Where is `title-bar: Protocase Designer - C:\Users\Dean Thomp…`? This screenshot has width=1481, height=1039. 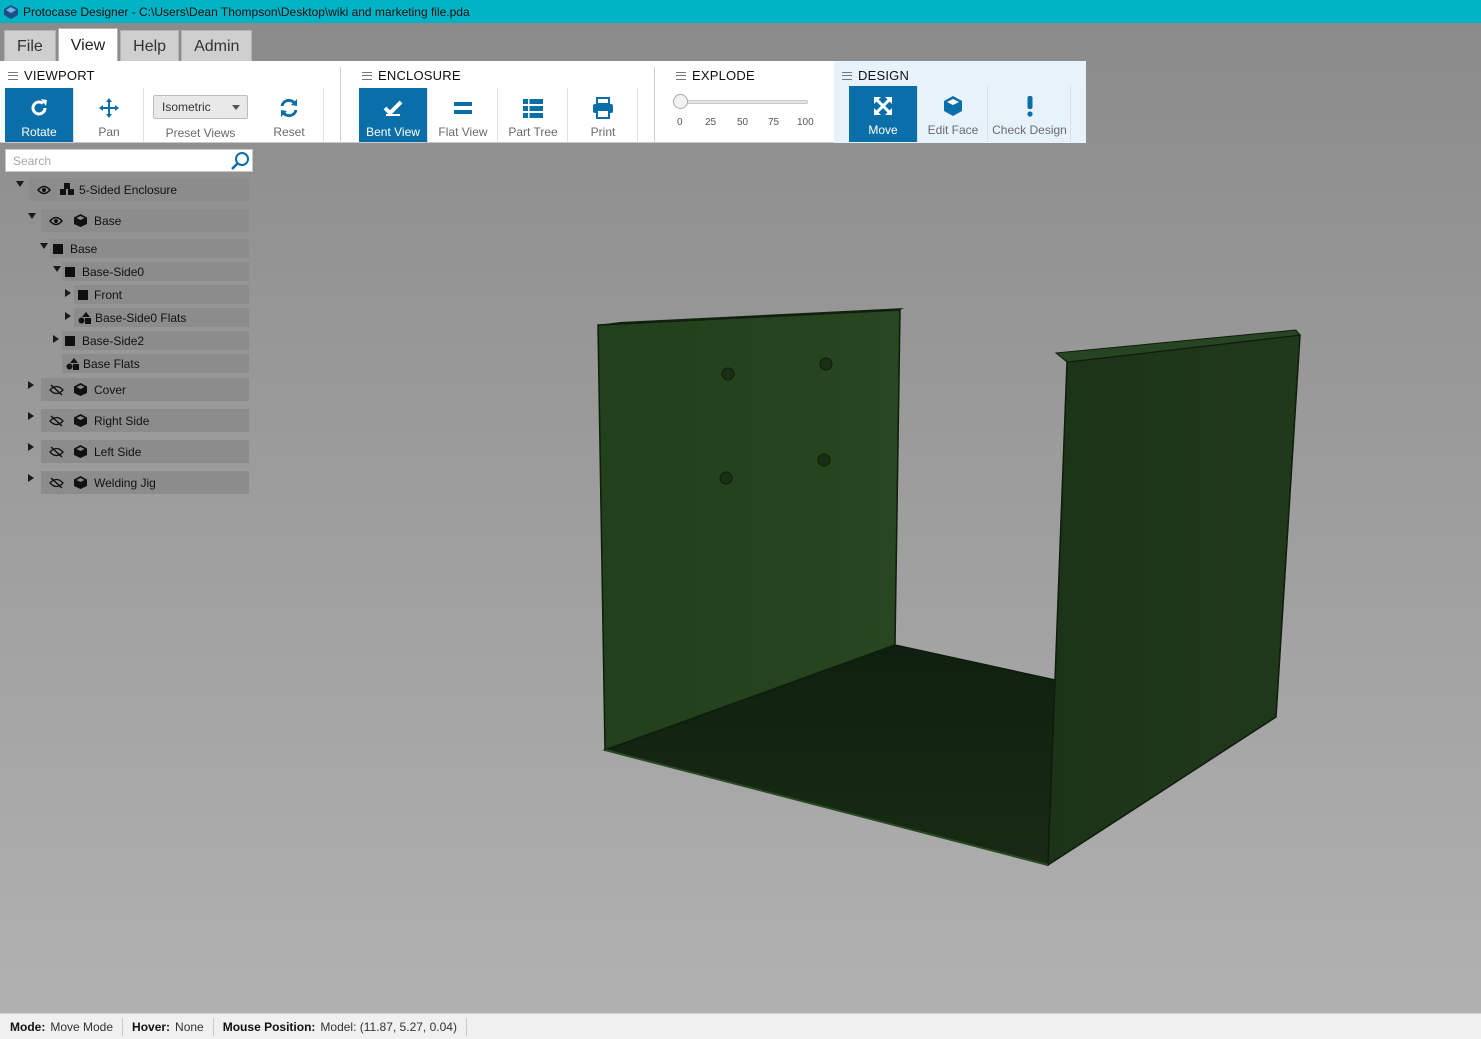
title-bar: Protocase Designer - C:\Users\Dean Thomp… is located at coordinates (740, 11).